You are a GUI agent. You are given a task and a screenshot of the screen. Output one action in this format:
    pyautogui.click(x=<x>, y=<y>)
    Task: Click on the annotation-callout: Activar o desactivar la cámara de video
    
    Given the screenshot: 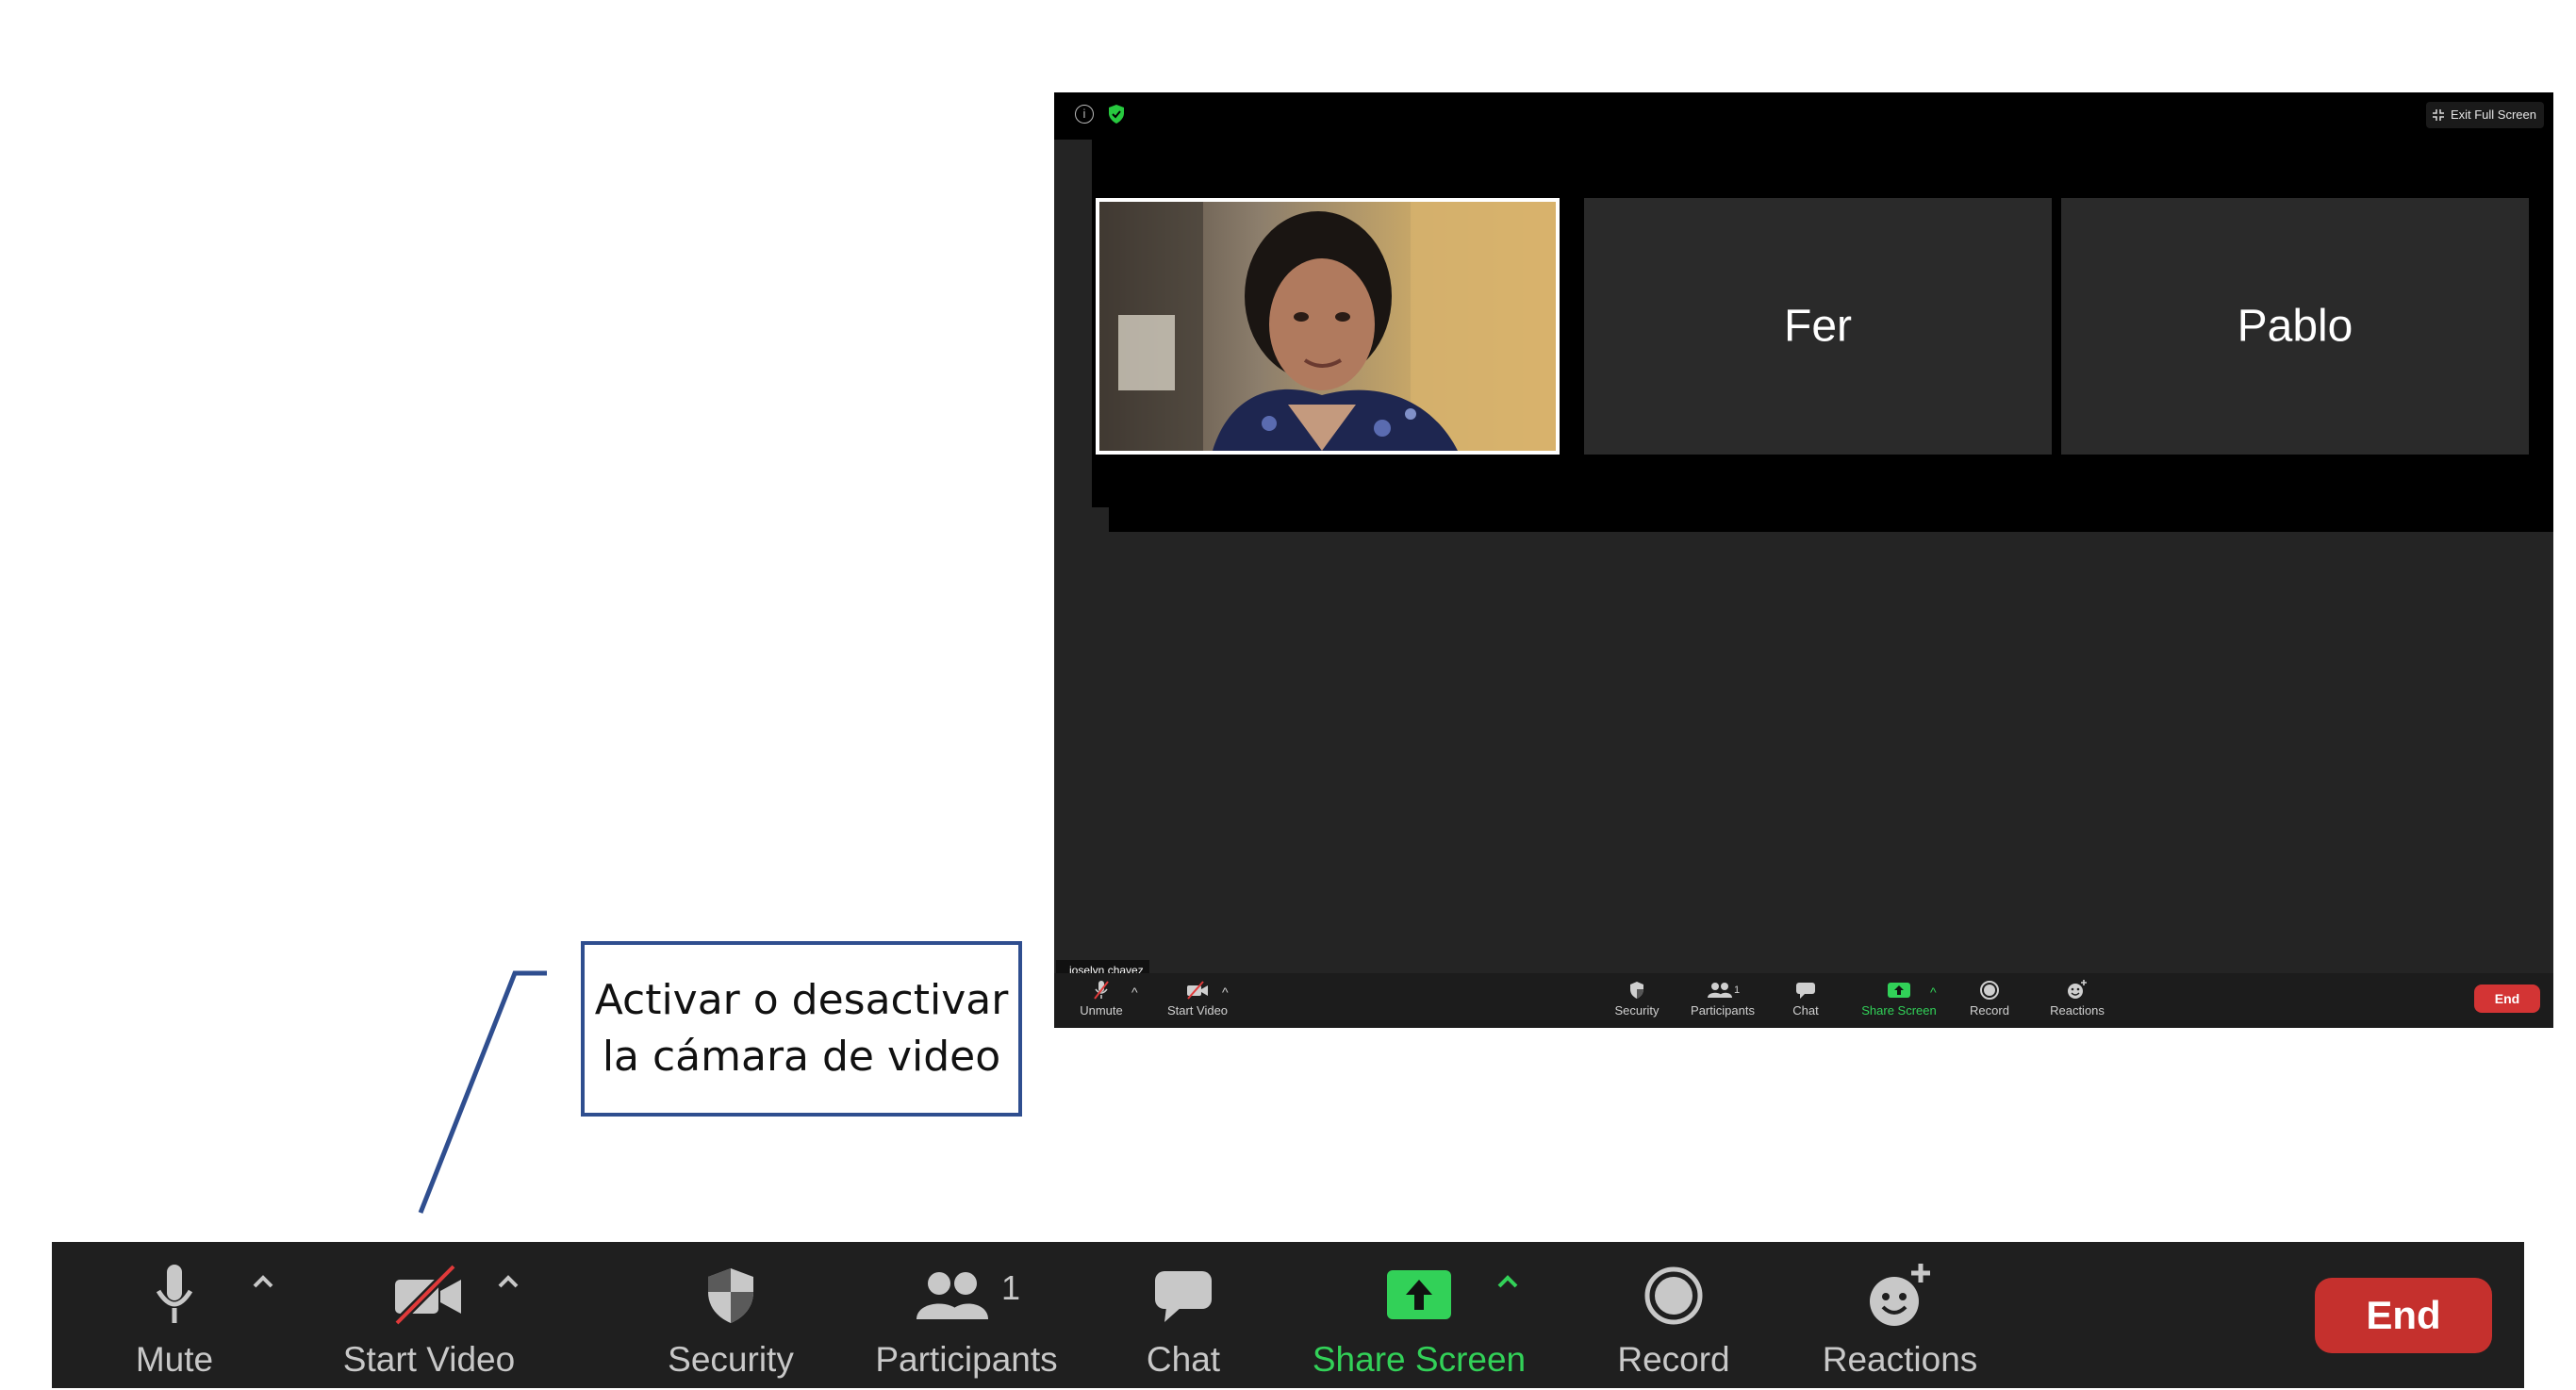 What is the action you would take?
    pyautogui.click(x=801, y=1029)
    